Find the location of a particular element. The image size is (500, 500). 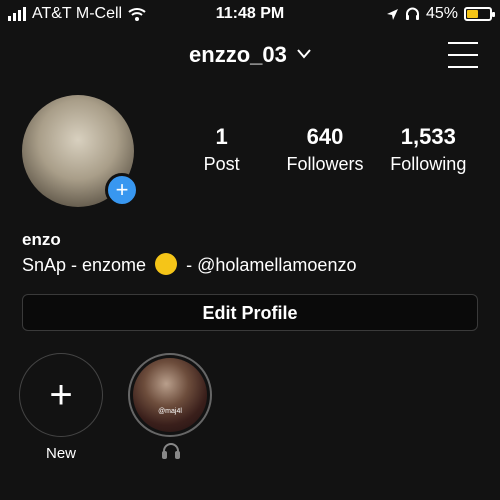

profile-stats: 1 Post 640 Followers 1,533 Following is located at coordinates (325, 149).